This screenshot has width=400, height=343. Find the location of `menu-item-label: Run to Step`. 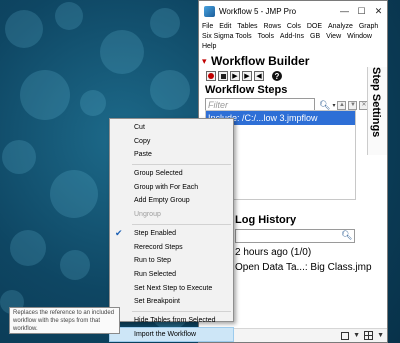

menu-item-label: Run to Step is located at coordinates (152, 261).